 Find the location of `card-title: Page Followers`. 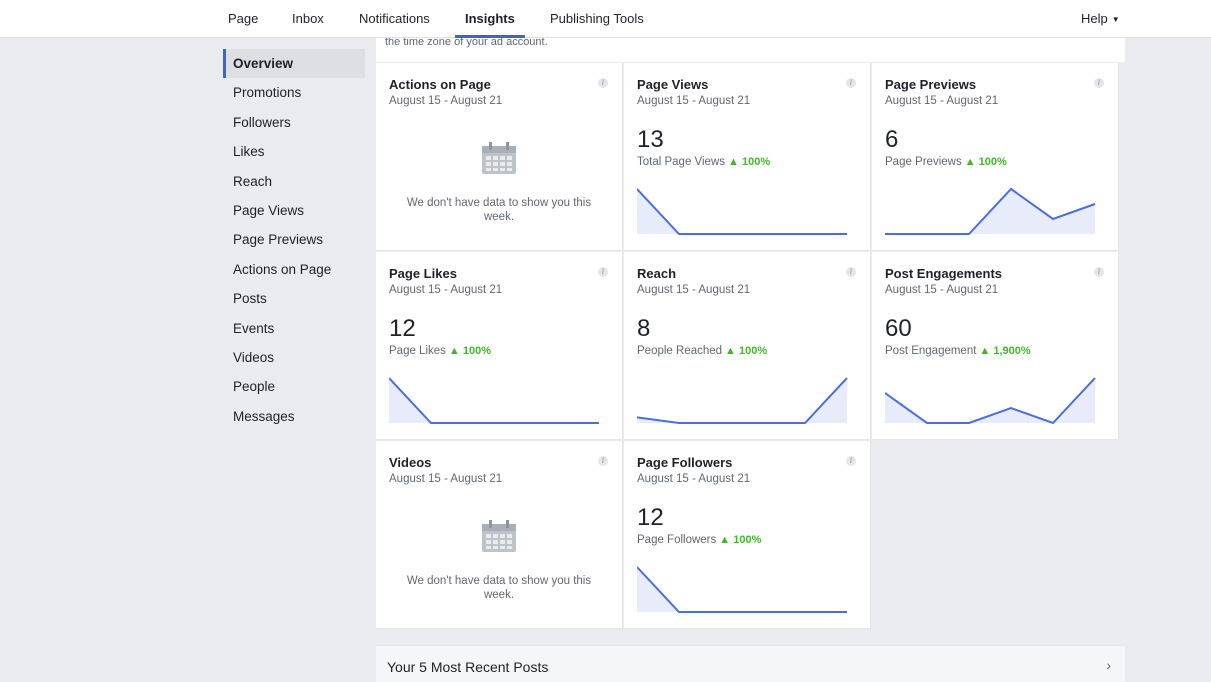

card-title: Page Followers is located at coordinates (685, 462).